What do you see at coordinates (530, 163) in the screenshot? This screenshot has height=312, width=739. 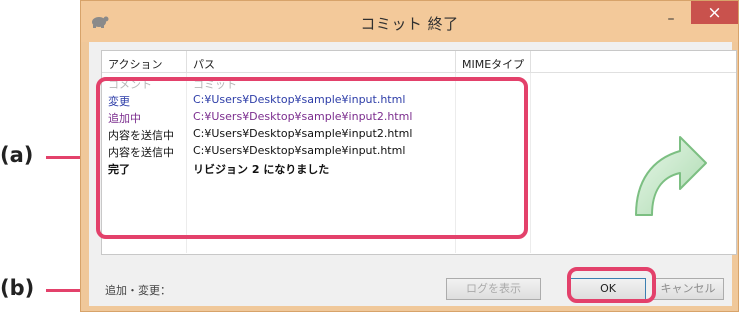 I see `column-line` at bounding box center [530, 163].